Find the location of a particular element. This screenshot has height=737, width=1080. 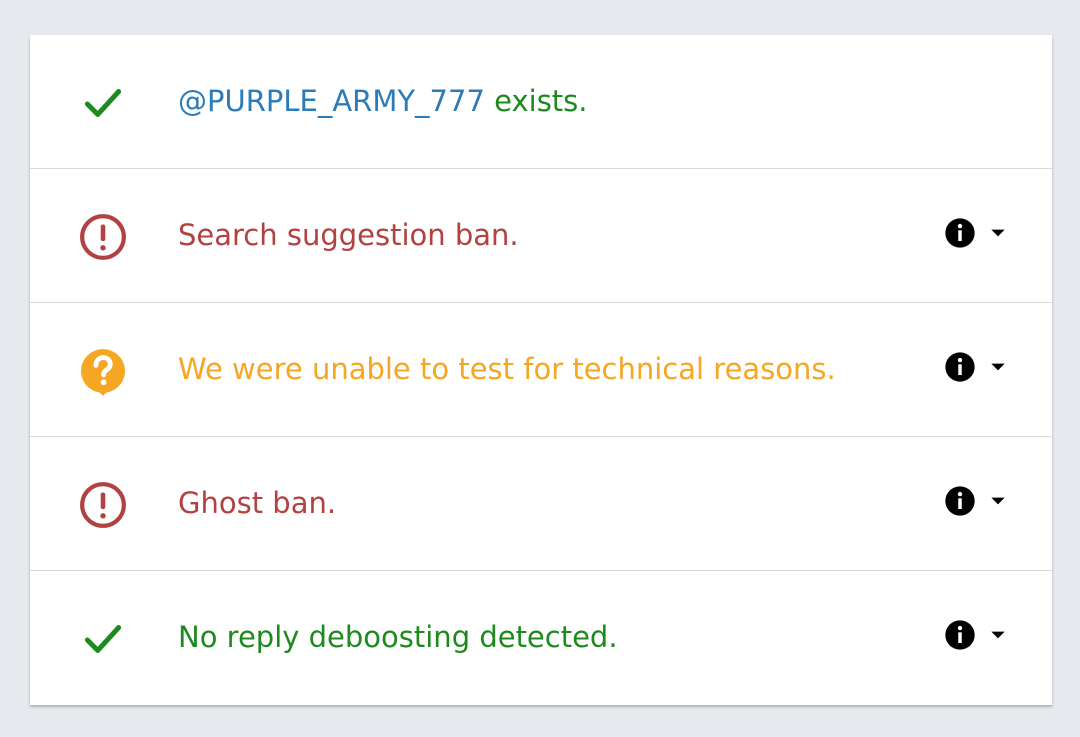

result-text: exists. is located at coordinates (536, 101).